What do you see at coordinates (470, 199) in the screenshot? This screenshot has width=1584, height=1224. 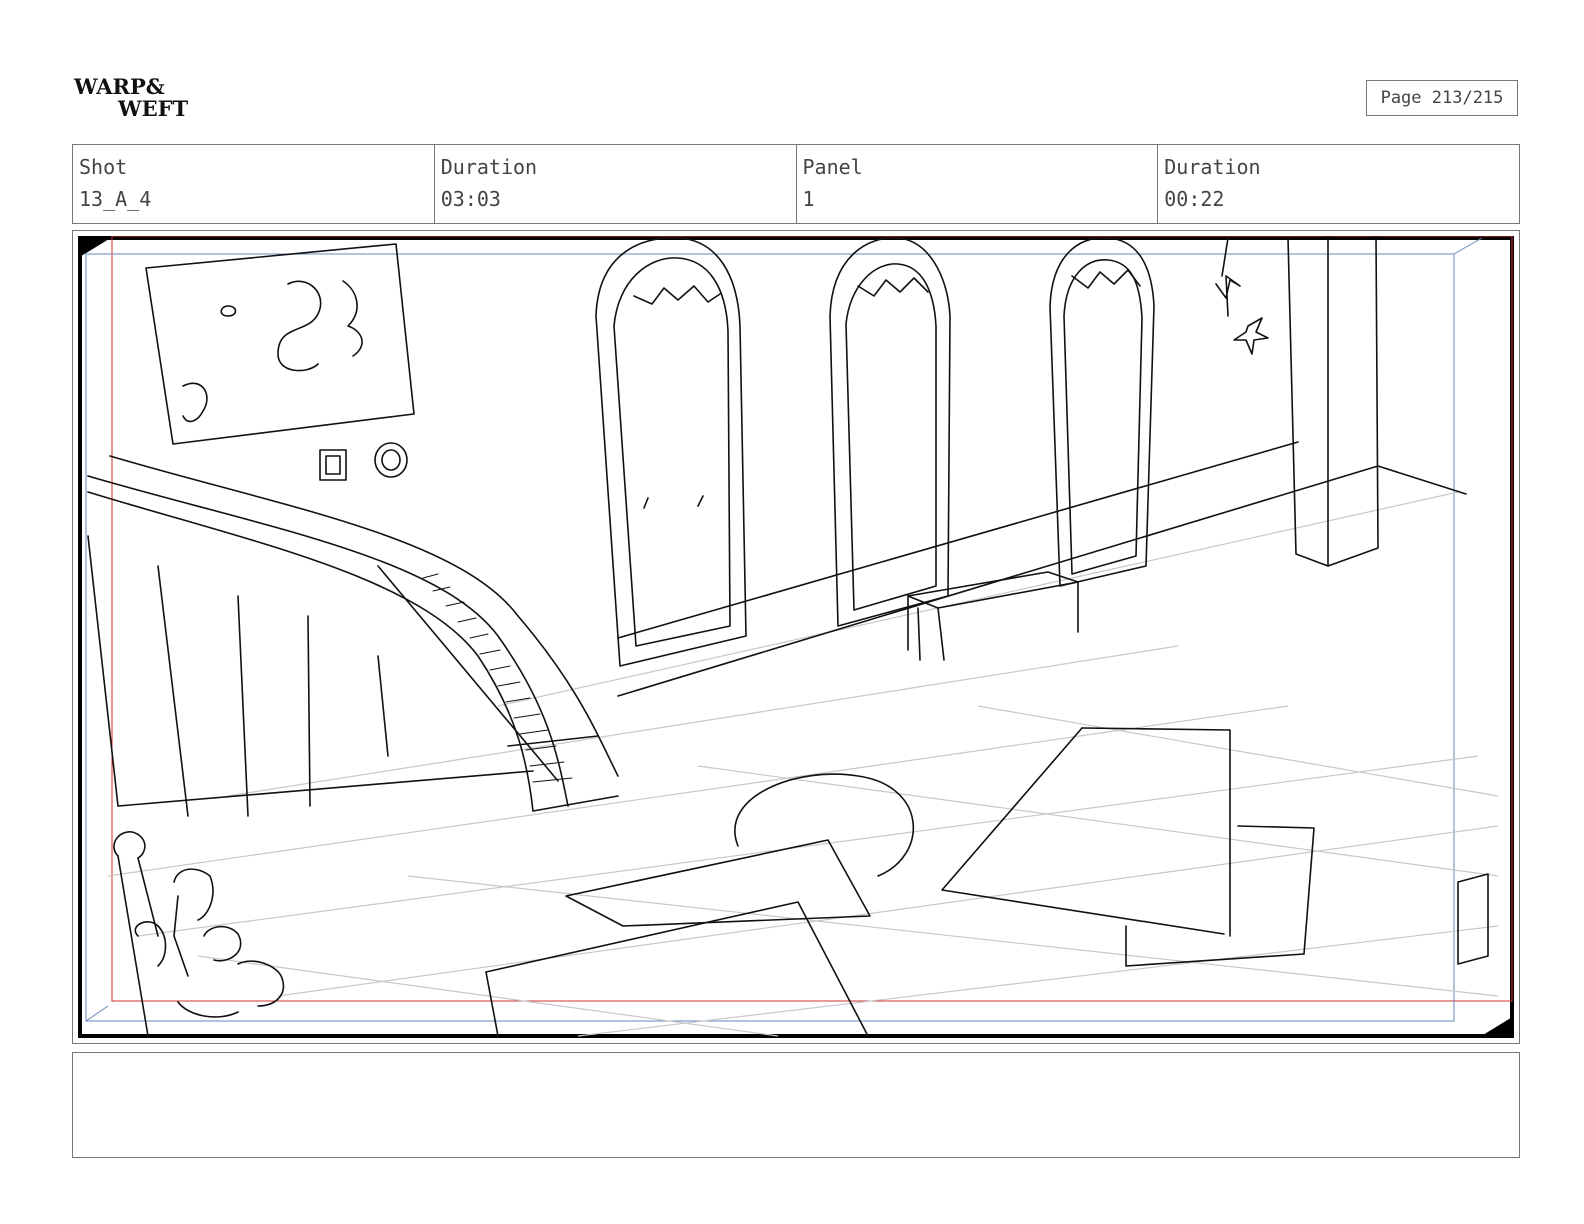 I see `shot-duration-value: 03:03` at bounding box center [470, 199].